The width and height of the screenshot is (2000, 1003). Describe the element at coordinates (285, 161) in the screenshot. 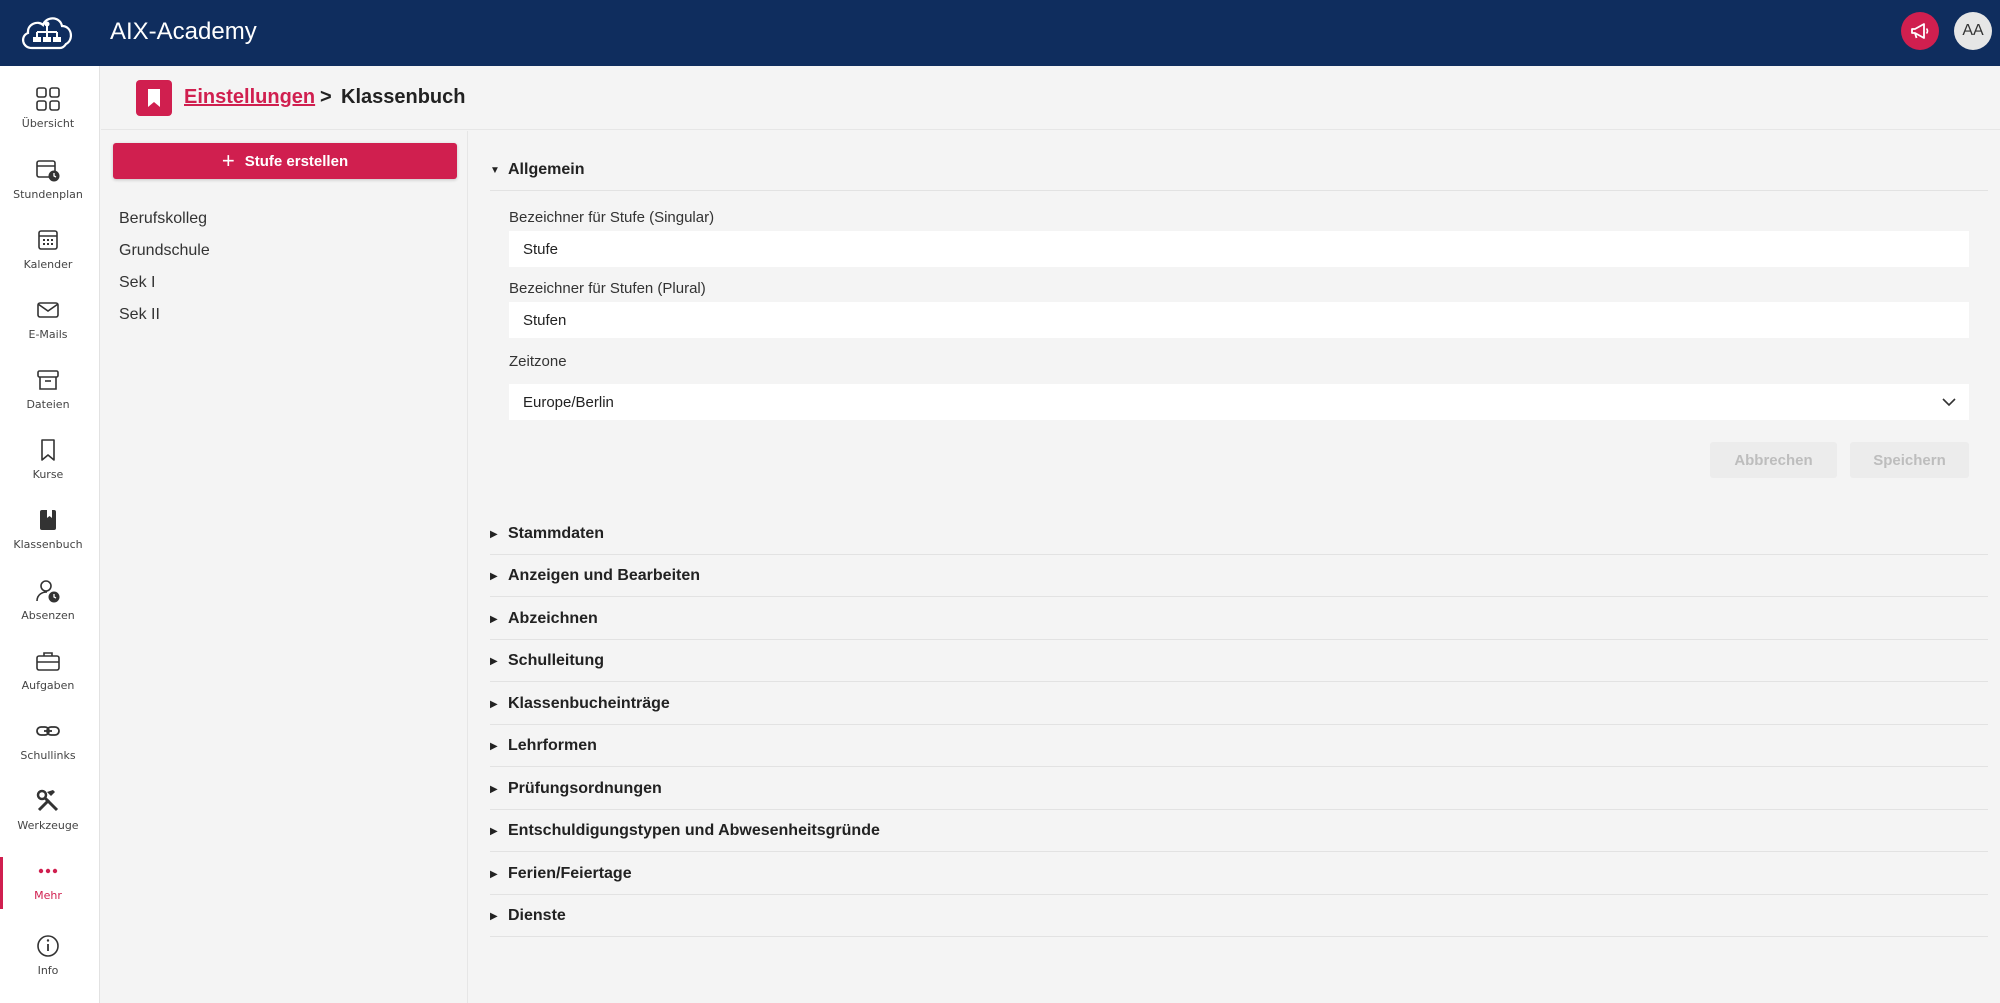

I see `create-level-button: + Stufe erstellen` at that location.